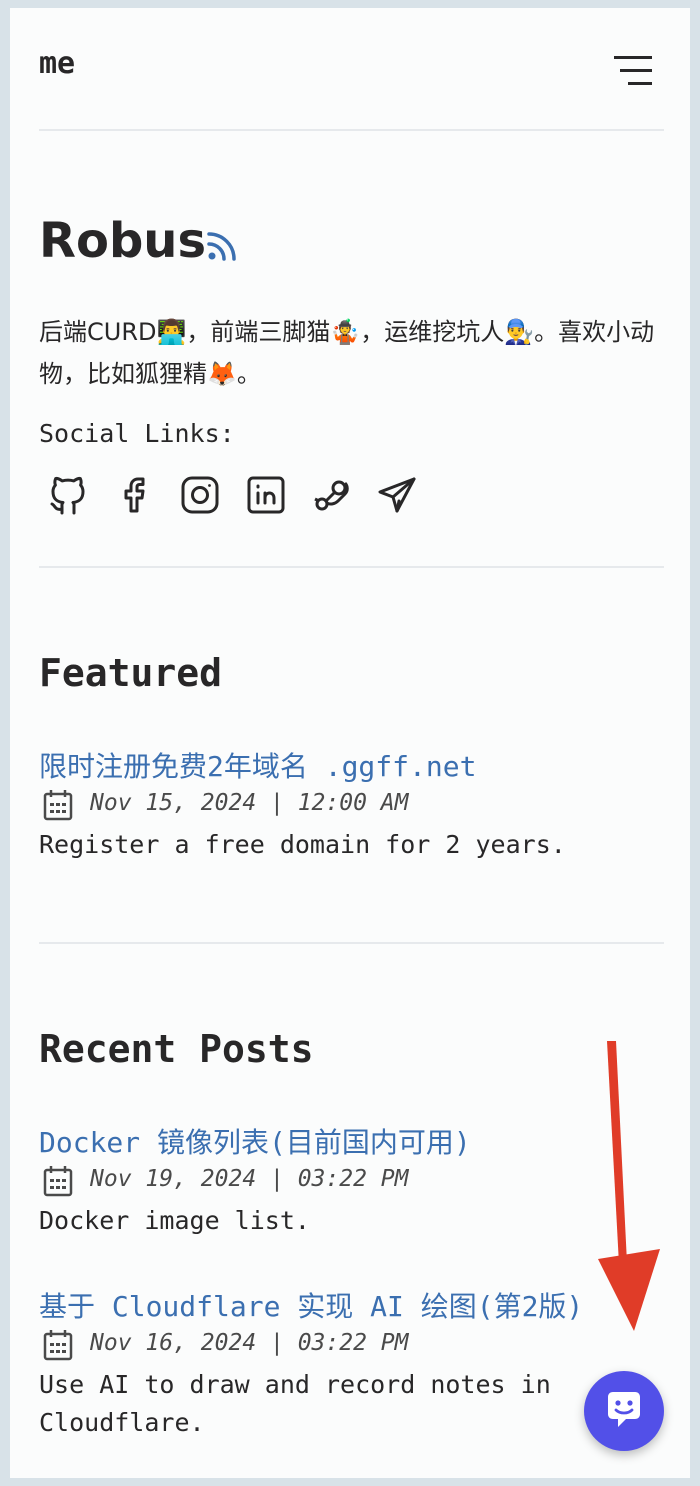  I want to click on recent-post-title-1: Docker 镜像列表(目前国内可用), so click(255, 1141).